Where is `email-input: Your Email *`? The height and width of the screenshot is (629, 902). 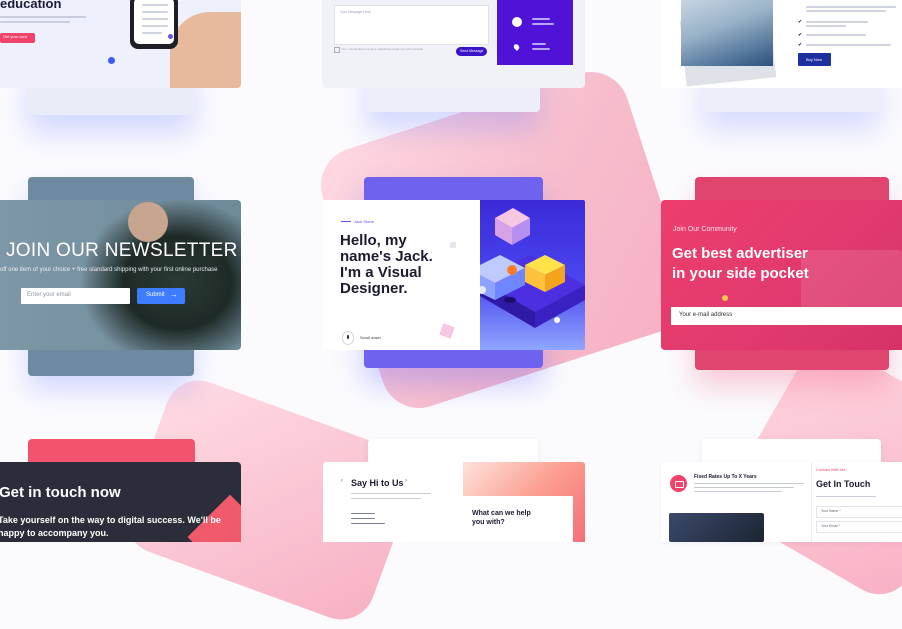
email-input: Your Email * is located at coordinates (859, 527).